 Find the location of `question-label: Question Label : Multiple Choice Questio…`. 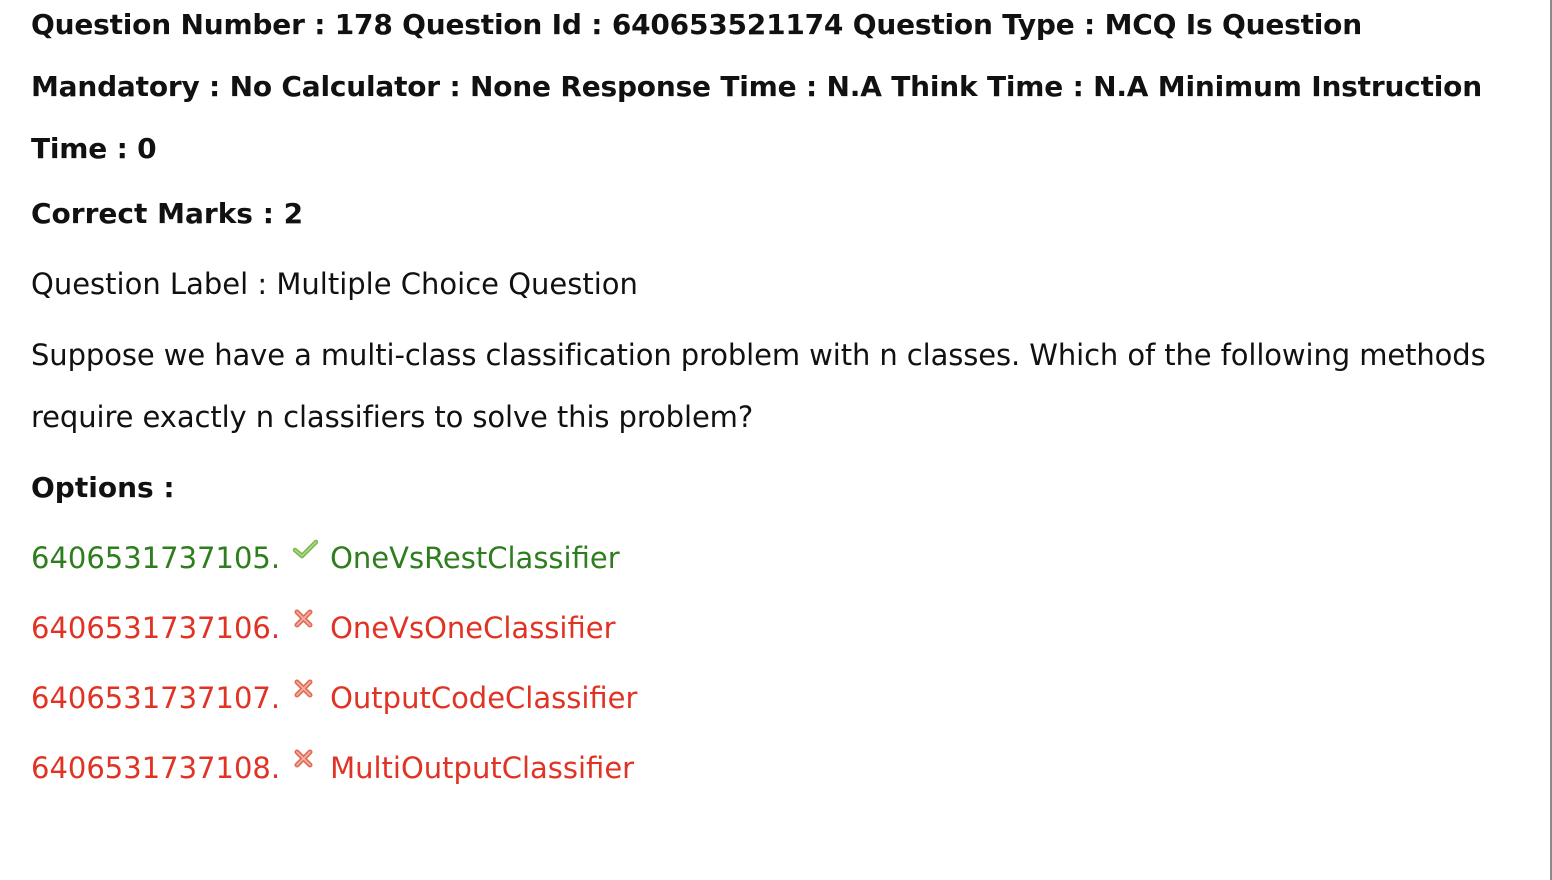

question-label: Question Label : Multiple Choice Questio… is located at coordinates (334, 284).